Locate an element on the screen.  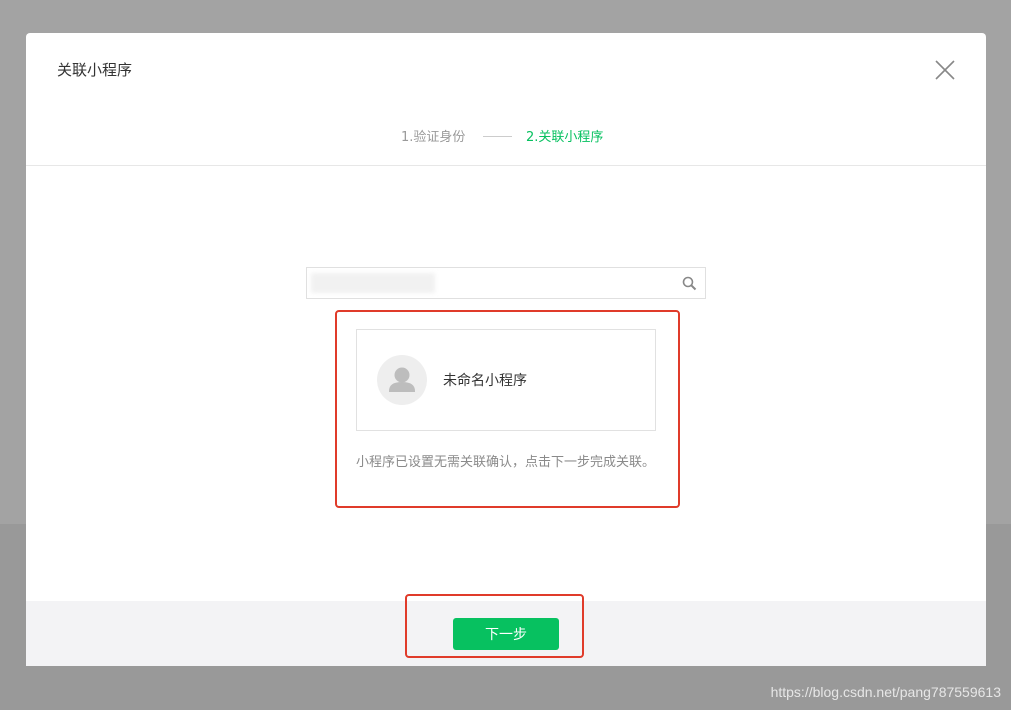
user-avatar-icon is located at coordinates (402, 380).